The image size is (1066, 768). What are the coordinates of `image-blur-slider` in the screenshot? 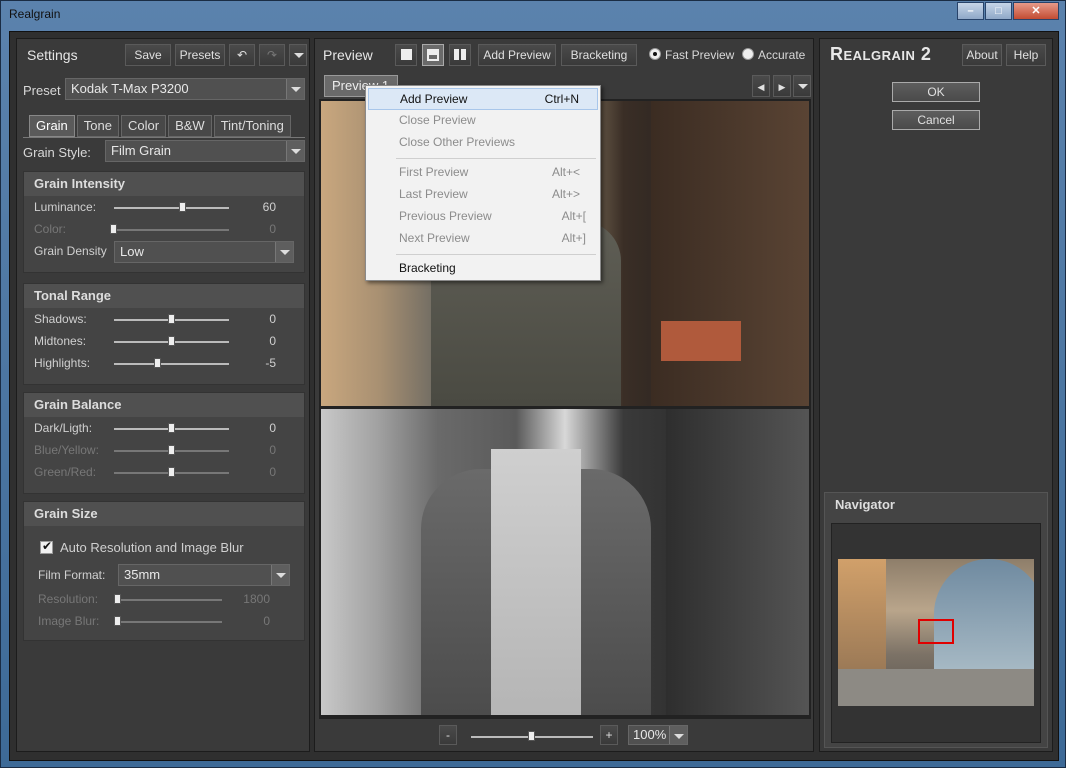 It's located at (168, 621).